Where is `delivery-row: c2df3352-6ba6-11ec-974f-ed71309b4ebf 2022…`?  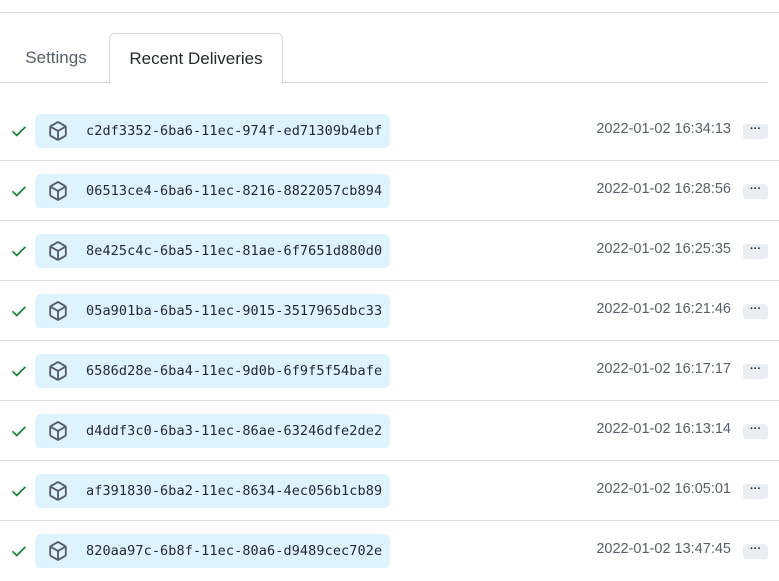
delivery-row: c2df3352-6ba6-11ec-974f-ed71309b4ebf 2022… is located at coordinates (389, 131).